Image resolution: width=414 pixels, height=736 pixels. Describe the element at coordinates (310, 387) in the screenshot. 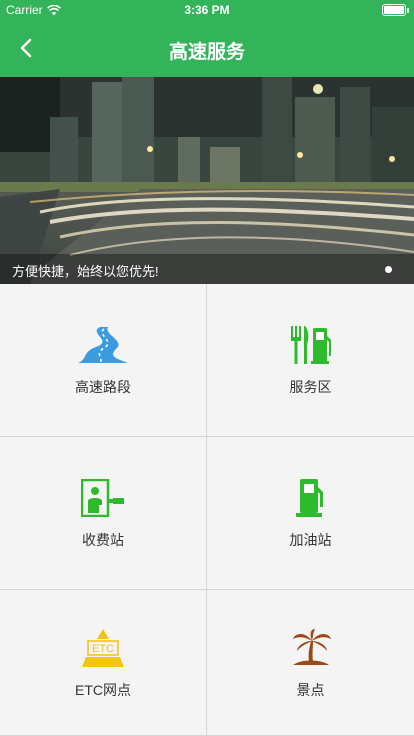

I see `service-label: 服务区` at that location.